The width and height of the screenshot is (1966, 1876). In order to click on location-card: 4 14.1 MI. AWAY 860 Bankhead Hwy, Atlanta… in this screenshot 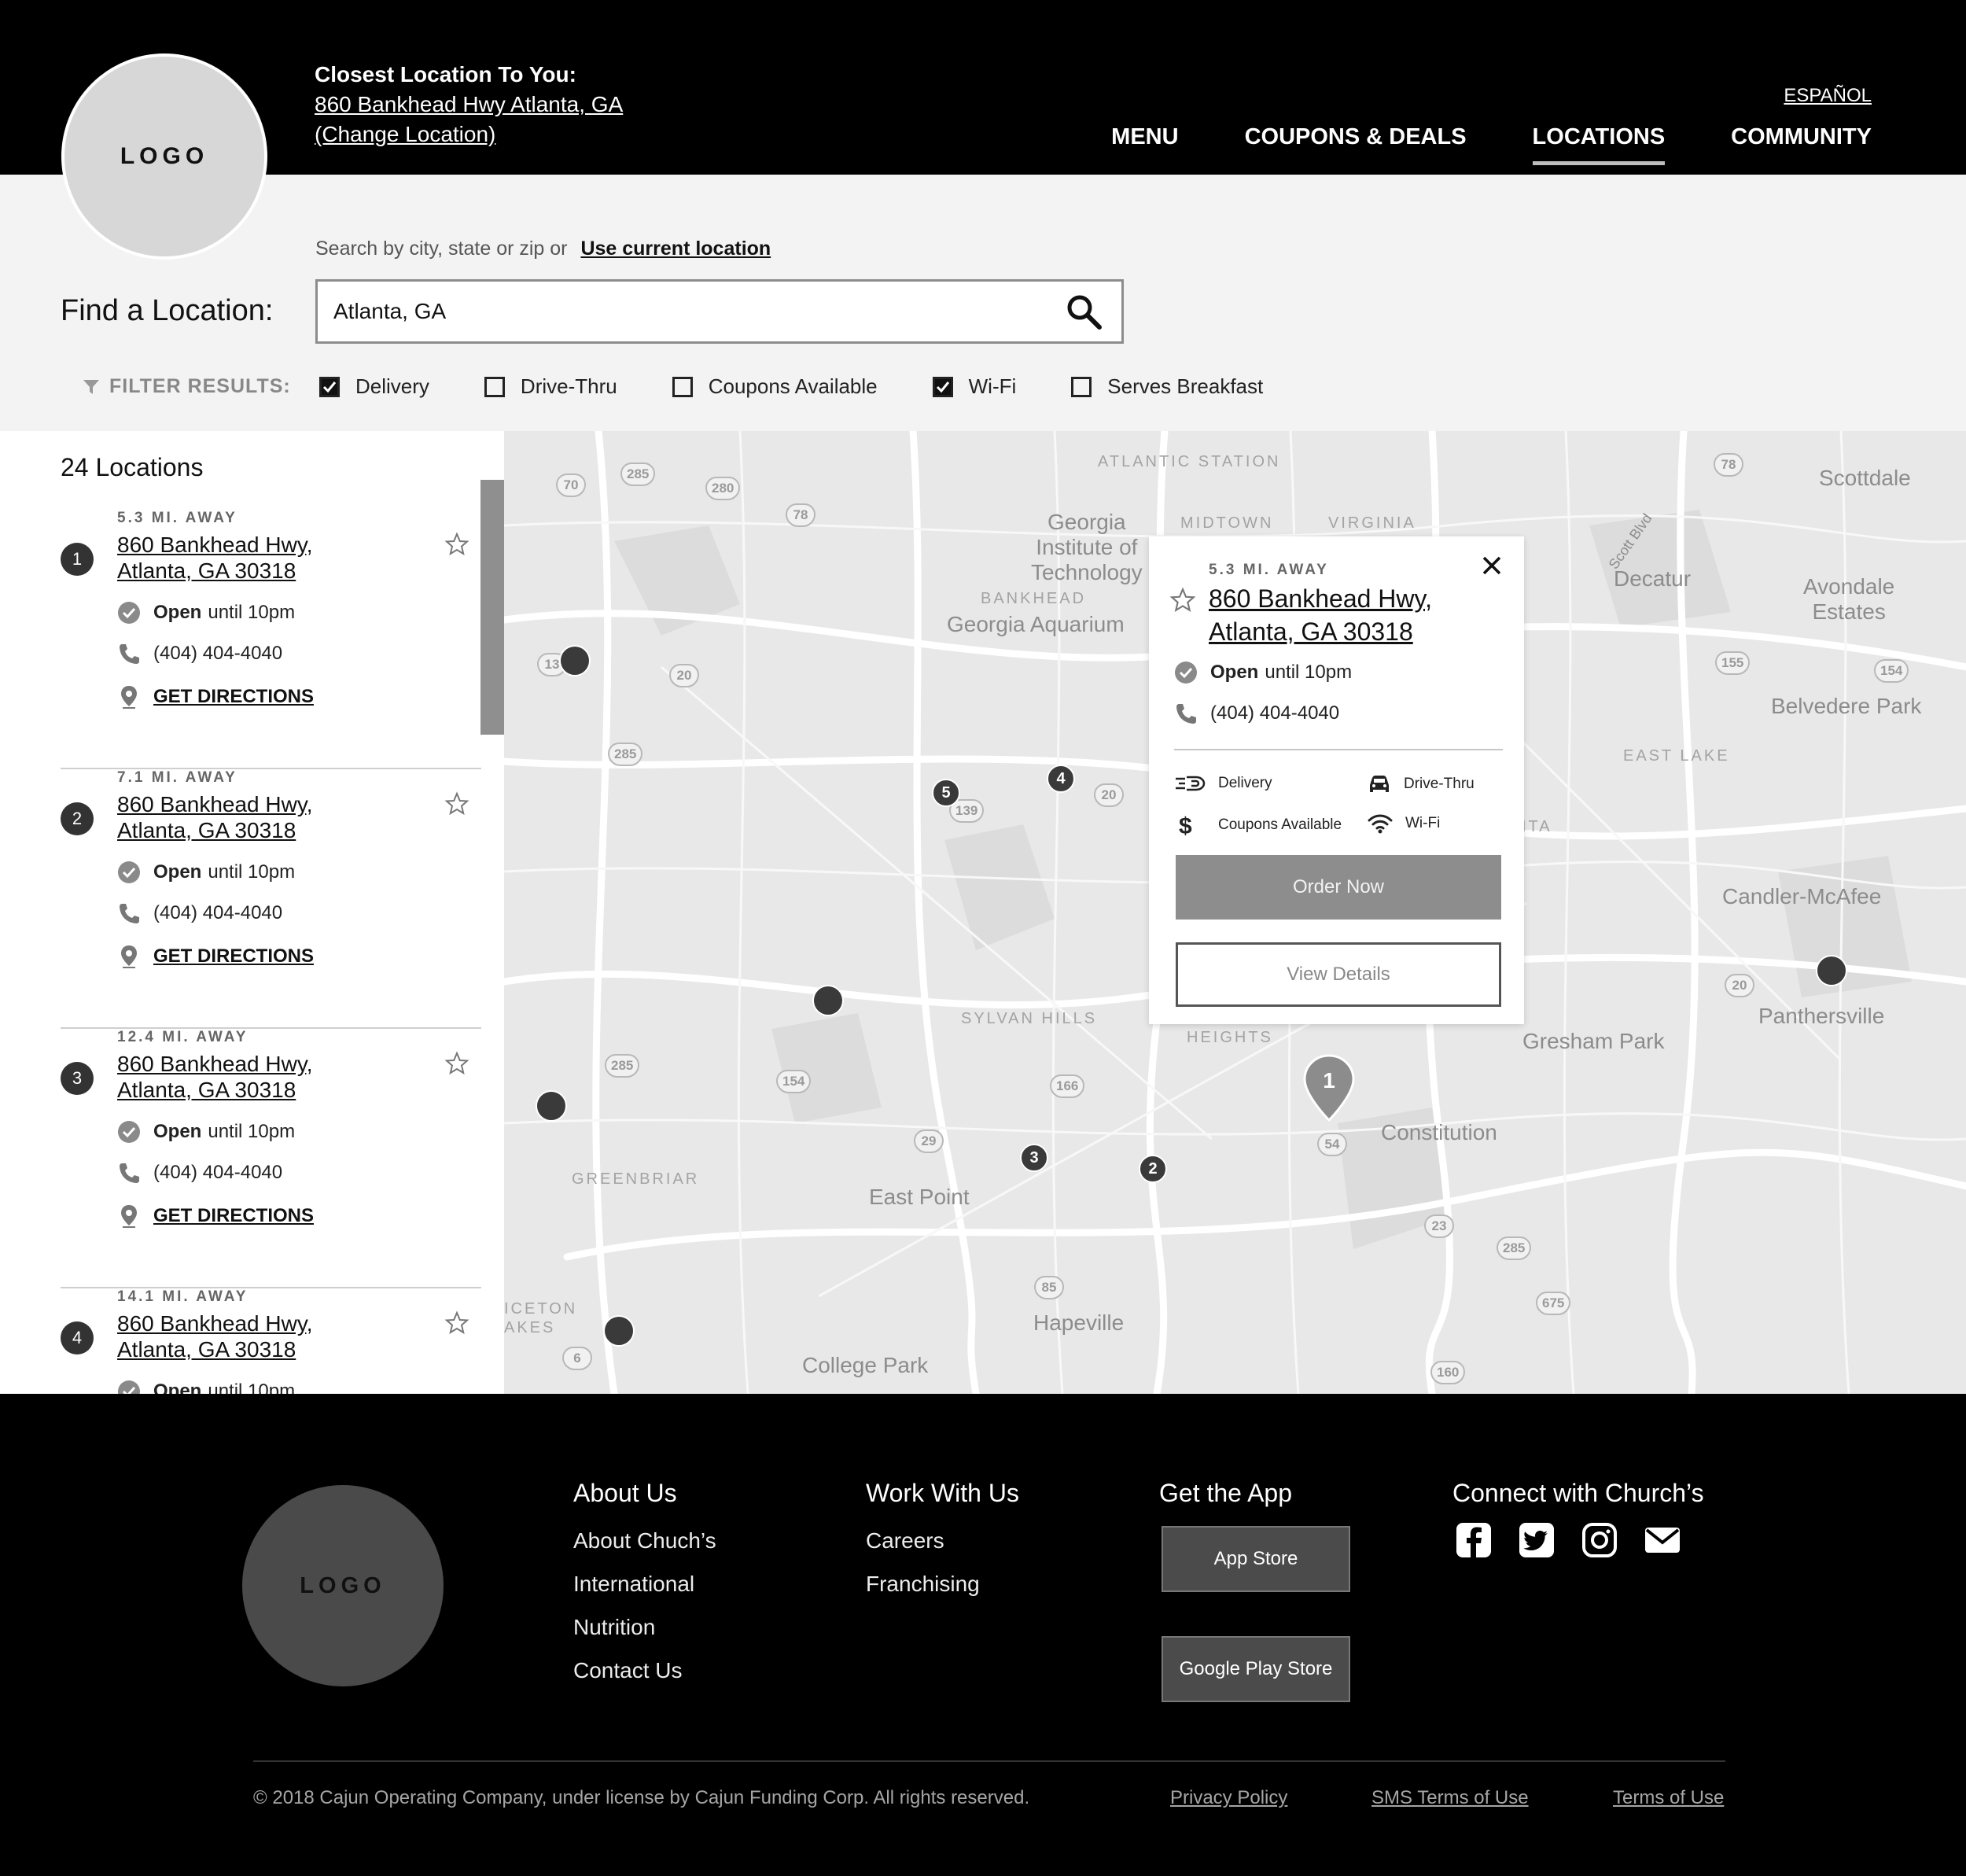, I will do `click(271, 1341)`.